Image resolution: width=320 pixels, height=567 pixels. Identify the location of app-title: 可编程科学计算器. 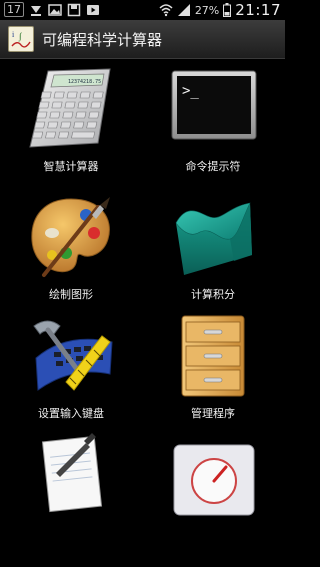
(102, 40).